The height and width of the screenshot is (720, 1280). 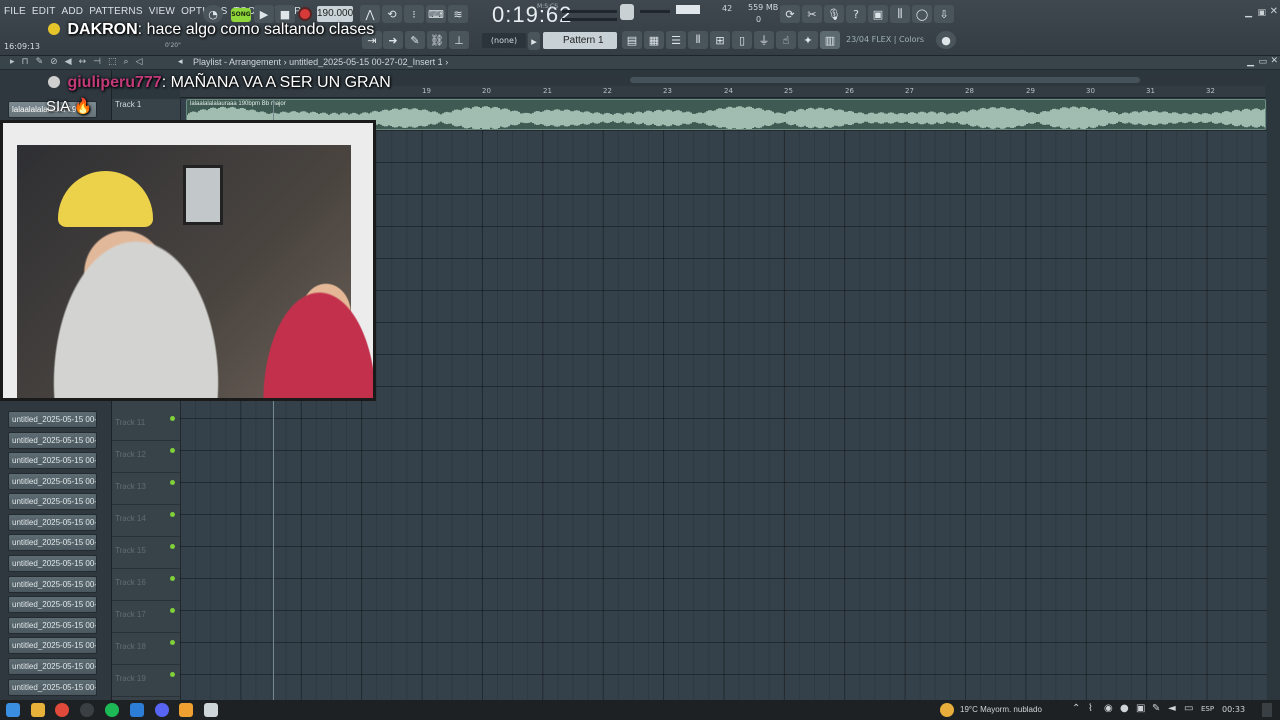 What do you see at coordinates (676, 40) in the screenshot?
I see `channel-rack-icon: ☰` at bounding box center [676, 40].